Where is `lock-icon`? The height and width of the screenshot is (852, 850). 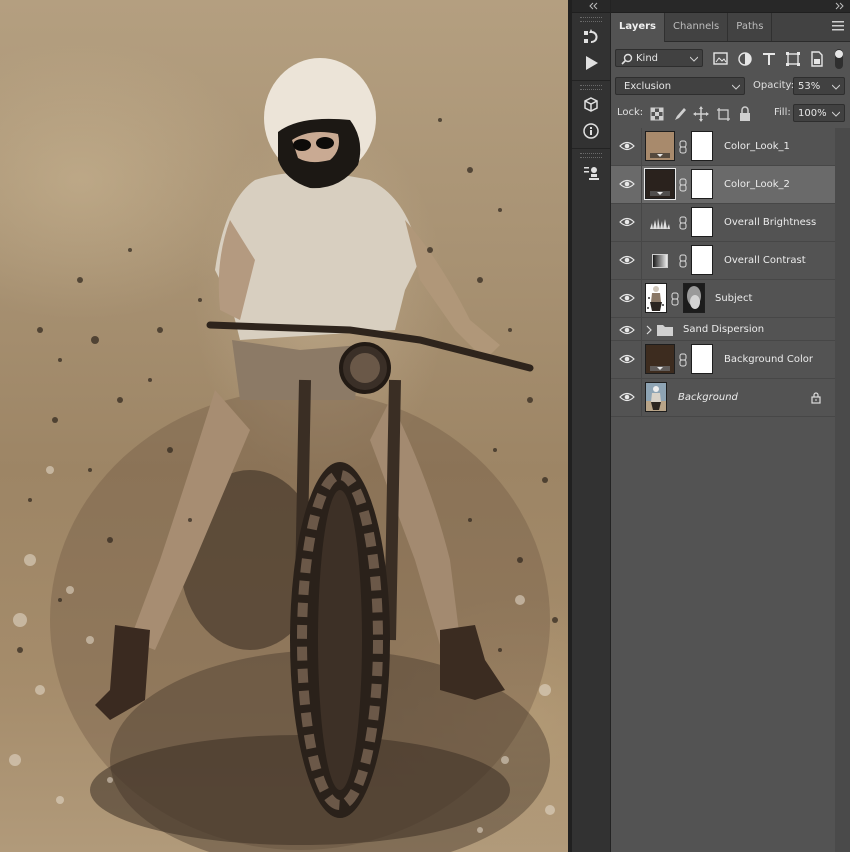 lock-icon is located at coordinates (816, 398).